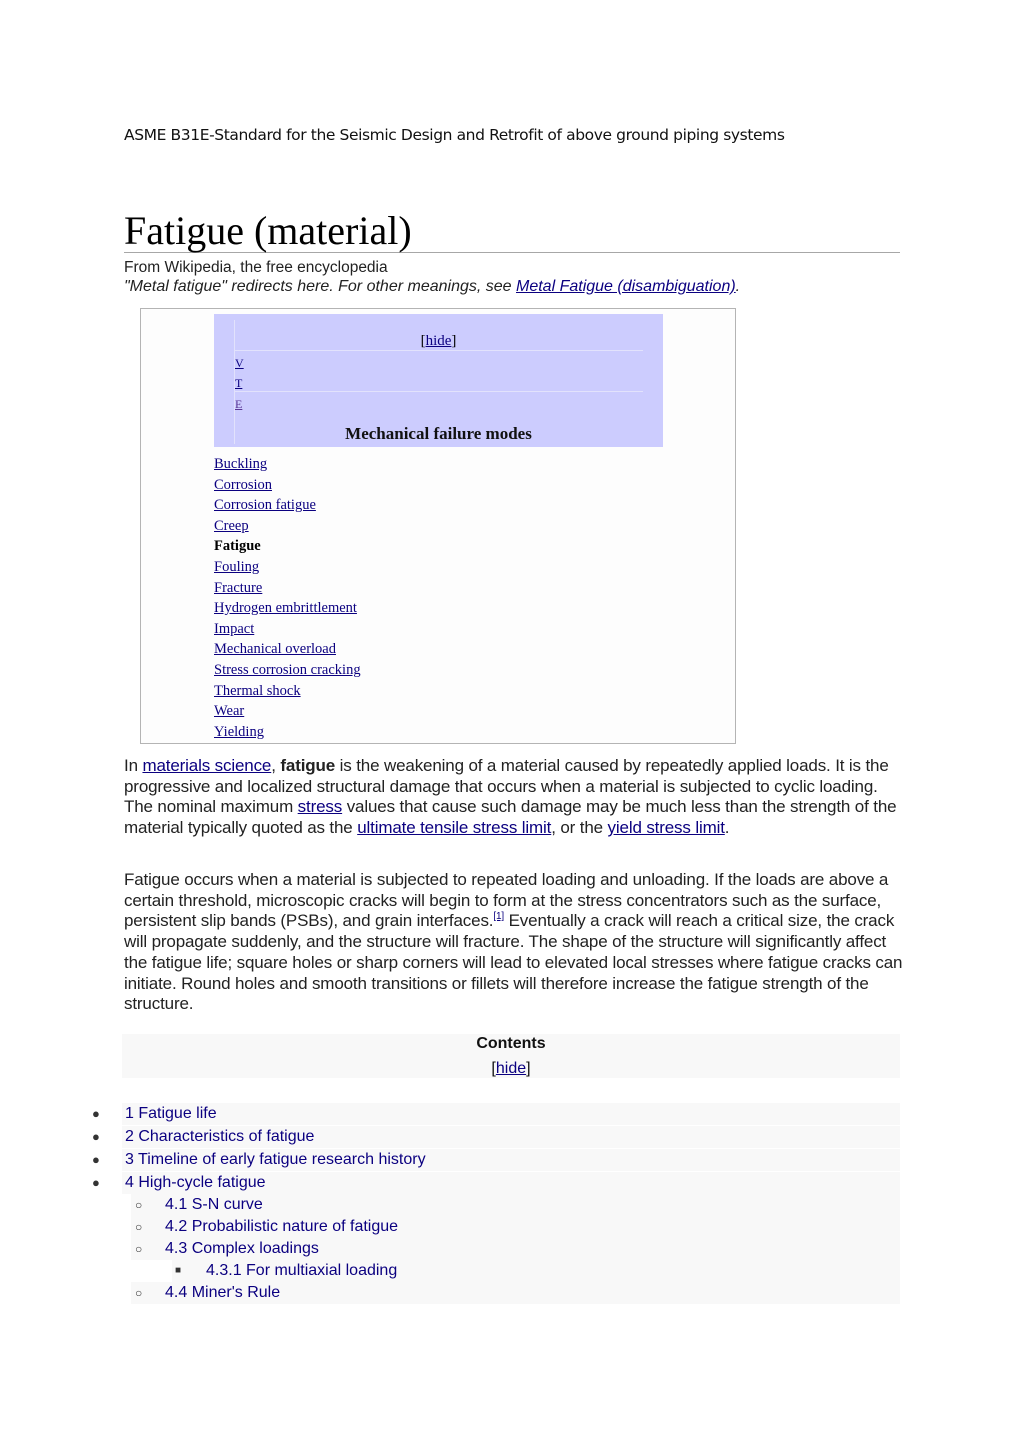 This screenshot has width=1020, height=1442. I want to click on navbox-link-creep: Creep, so click(231, 526).